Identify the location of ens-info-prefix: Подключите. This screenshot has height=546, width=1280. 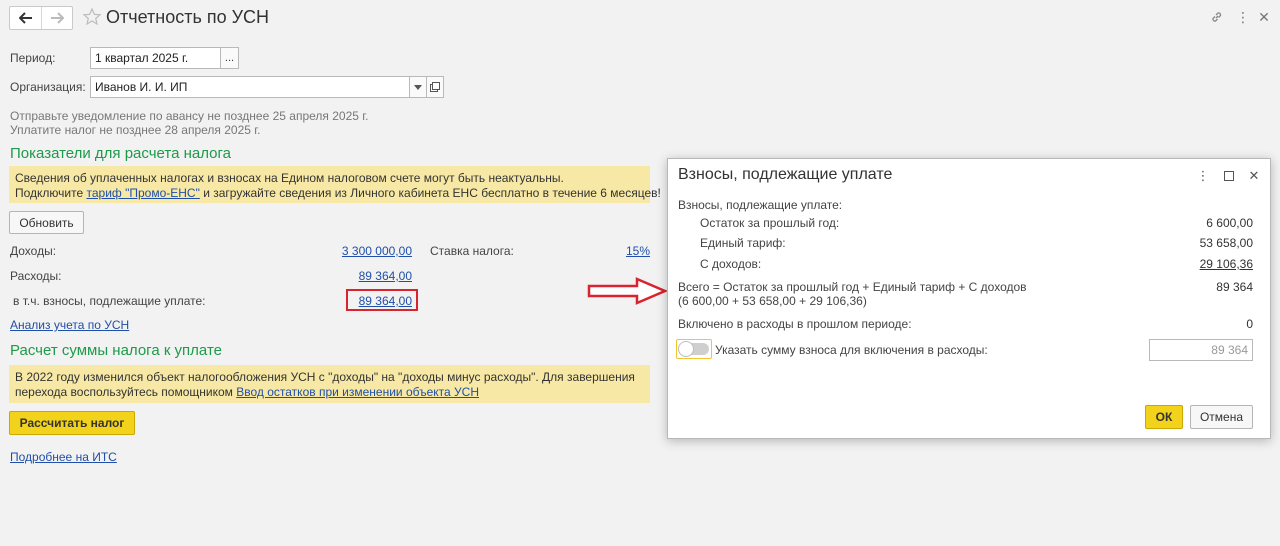
(51, 193).